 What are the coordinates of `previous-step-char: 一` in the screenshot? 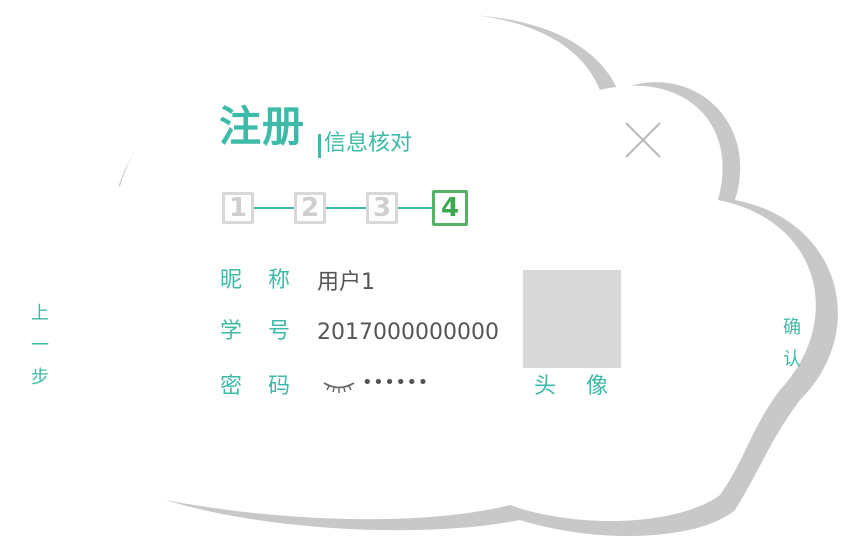 It's located at (40, 345).